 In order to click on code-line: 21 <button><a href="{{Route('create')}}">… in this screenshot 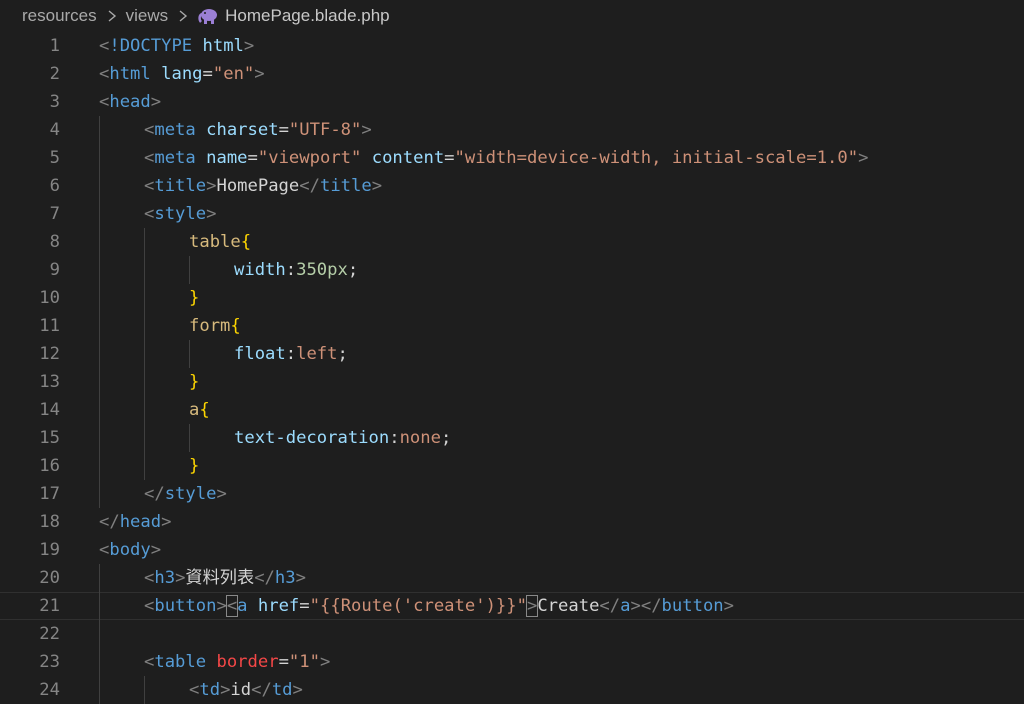, I will do `click(512, 606)`.